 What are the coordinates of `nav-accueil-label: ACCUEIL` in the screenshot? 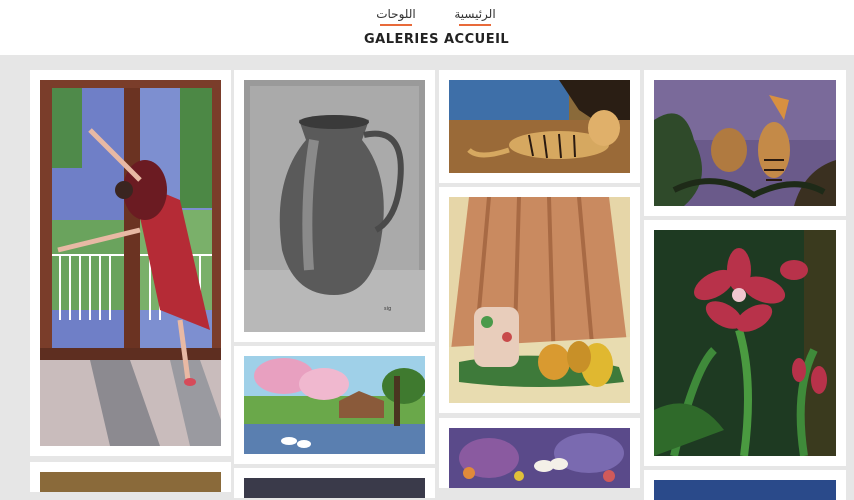 It's located at (477, 39).